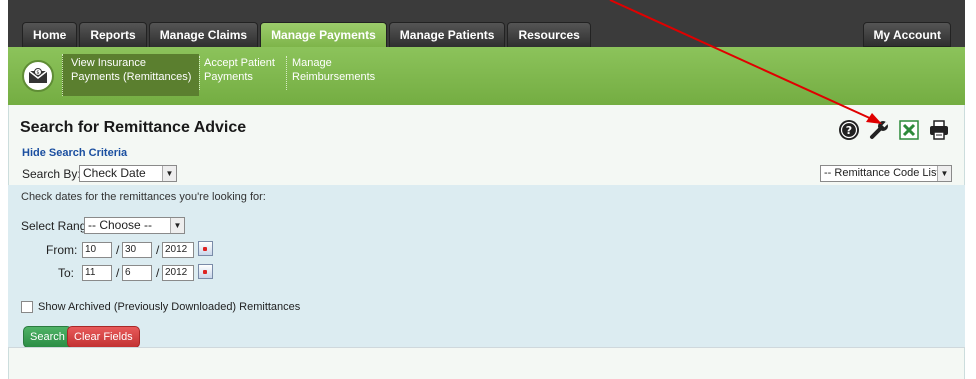 This screenshot has width=976, height=379. What do you see at coordinates (239, 70) in the screenshot?
I see `subnav-accept-patient-payments: Accept Patient Payments` at bounding box center [239, 70].